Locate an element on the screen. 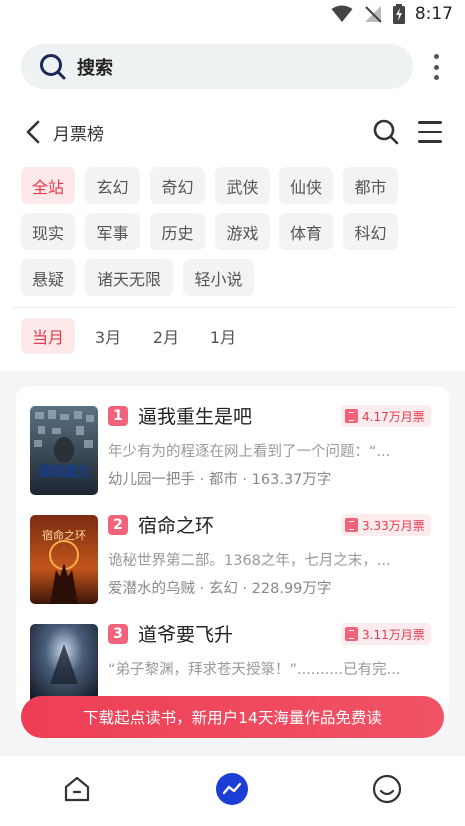 The height and width of the screenshot is (826, 465). status-time: 8:17 is located at coordinates (433, 14).